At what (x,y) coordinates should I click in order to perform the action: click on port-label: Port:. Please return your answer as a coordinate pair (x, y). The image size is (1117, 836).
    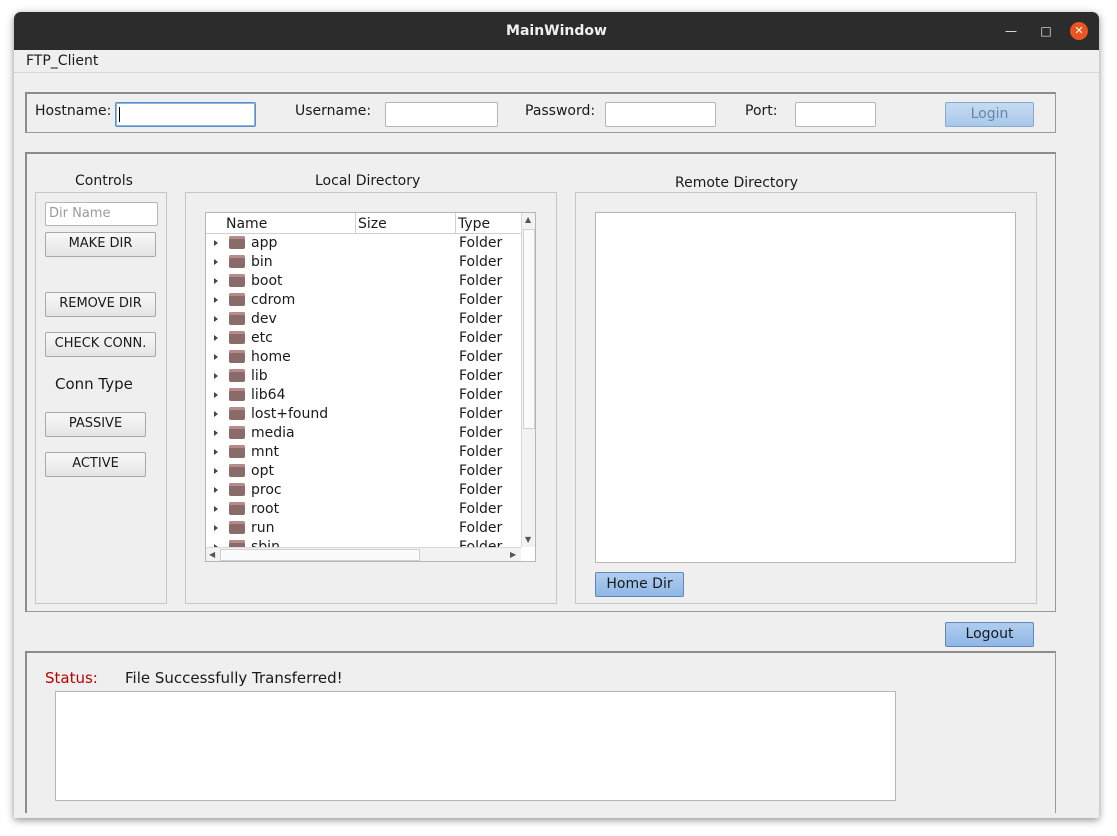
    Looking at the image, I should click on (761, 111).